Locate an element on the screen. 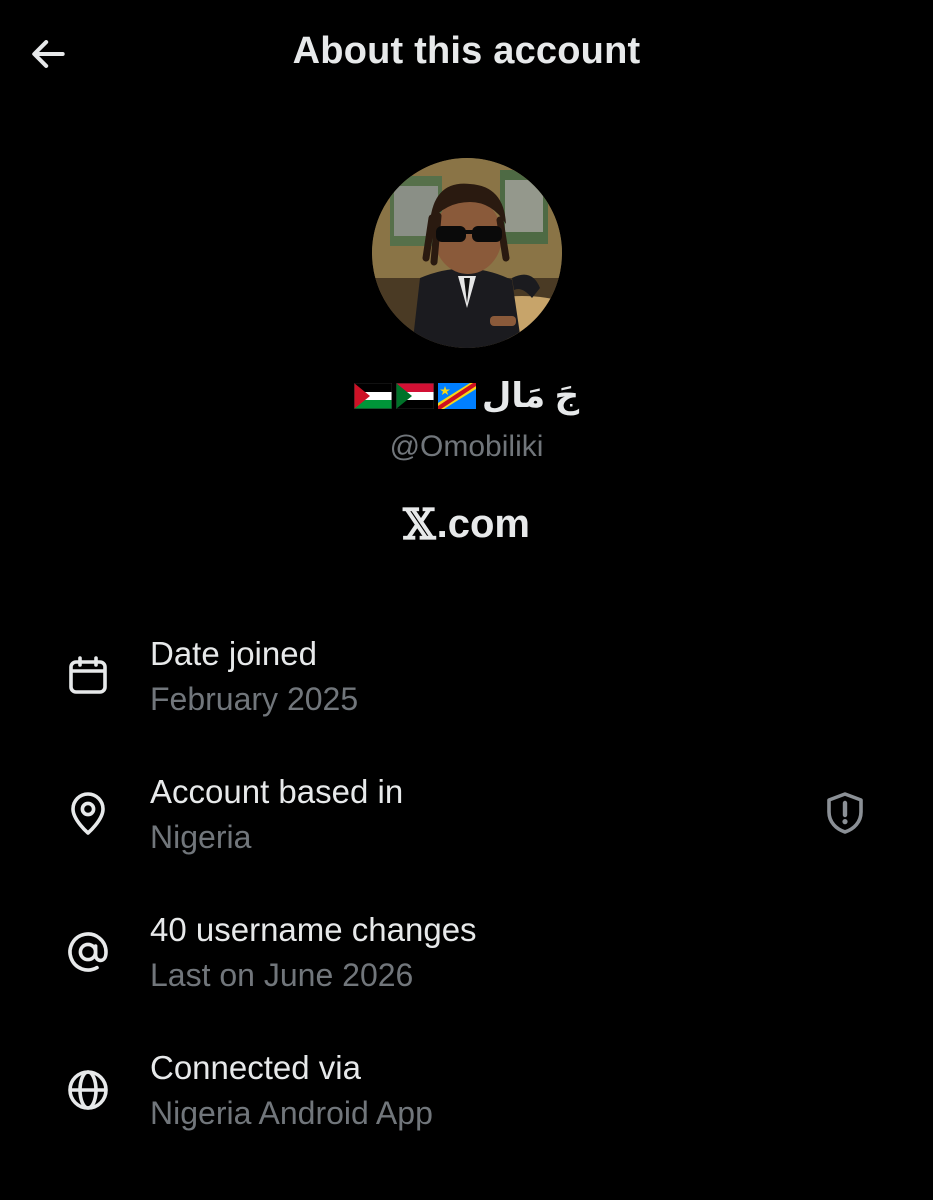 This screenshot has width=933, height=1200. info-text: Date joined February 2025 is located at coordinates (254, 677).